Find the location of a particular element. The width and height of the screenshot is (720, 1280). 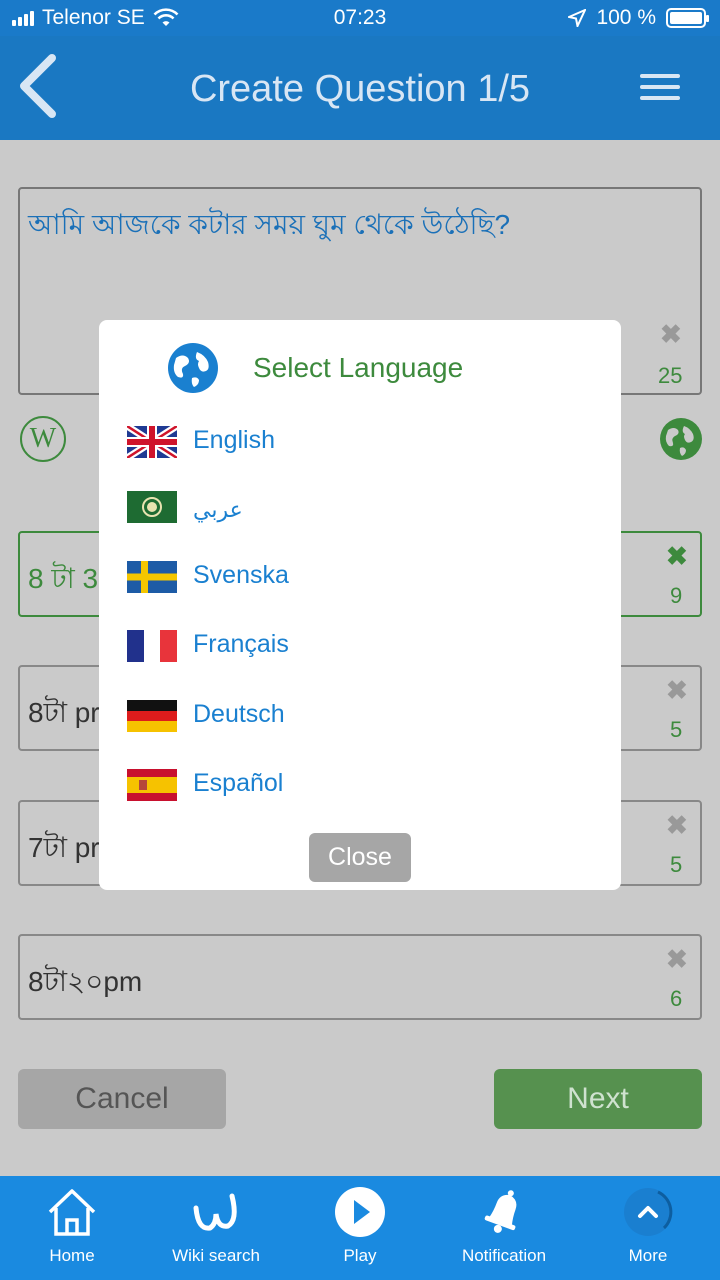

answer-text: 8টা pr is located at coordinates (64, 712).